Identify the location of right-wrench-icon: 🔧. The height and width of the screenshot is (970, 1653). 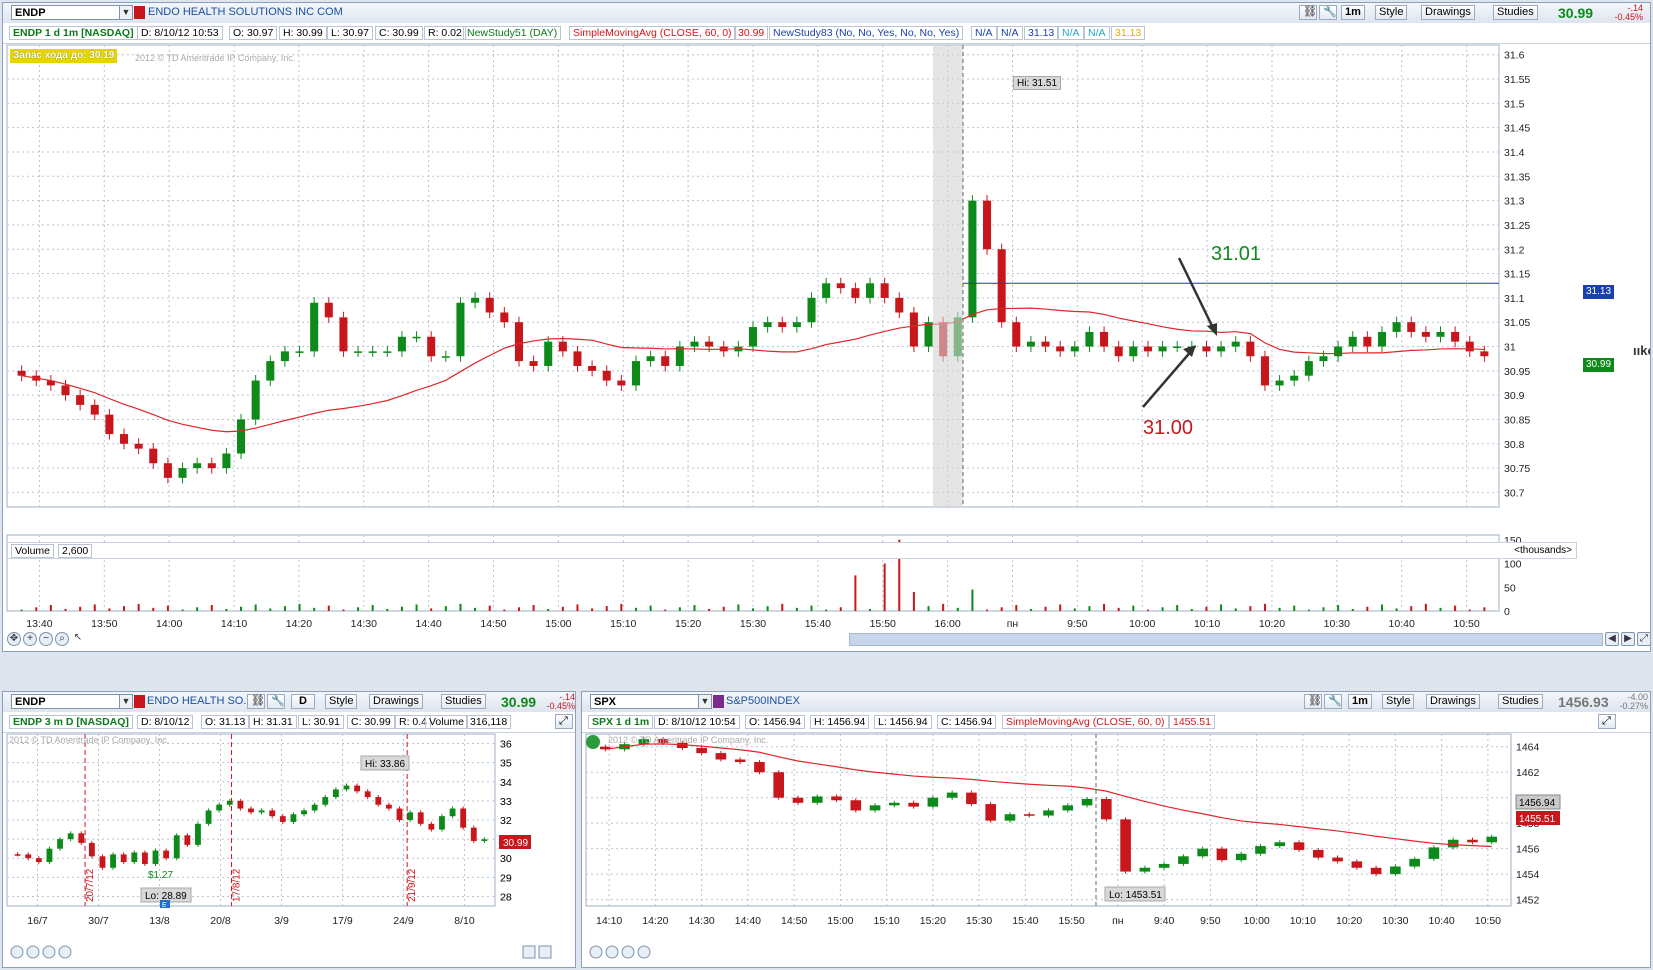
(1333, 701).